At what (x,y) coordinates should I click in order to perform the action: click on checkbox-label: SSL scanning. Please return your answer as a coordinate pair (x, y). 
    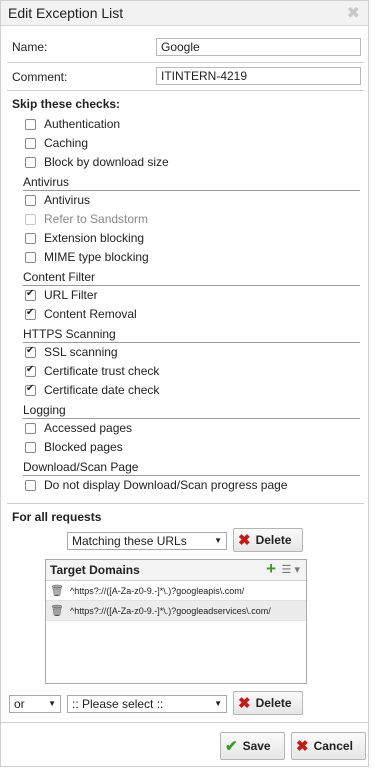
    Looking at the image, I should click on (81, 352).